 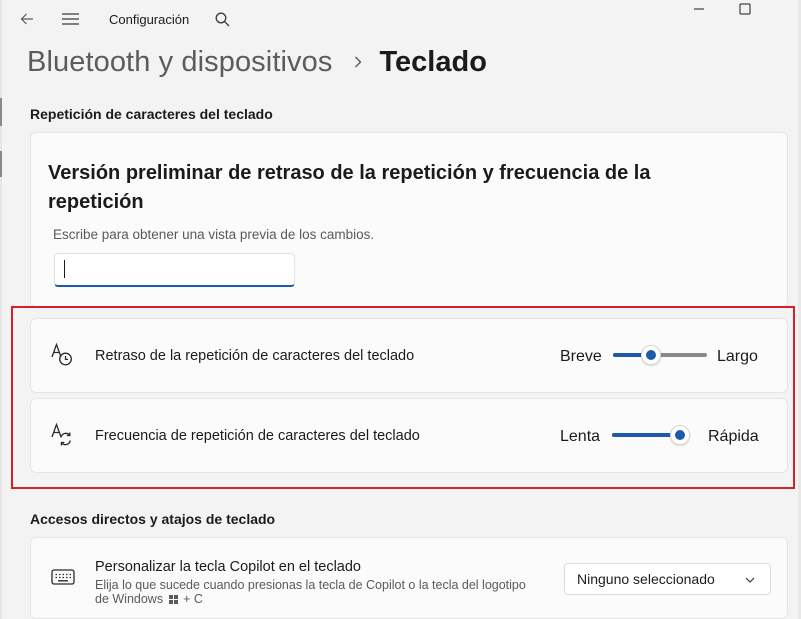 I want to click on repeat-section-heading: Repetición de caracteres del teclado, so click(x=151, y=114).